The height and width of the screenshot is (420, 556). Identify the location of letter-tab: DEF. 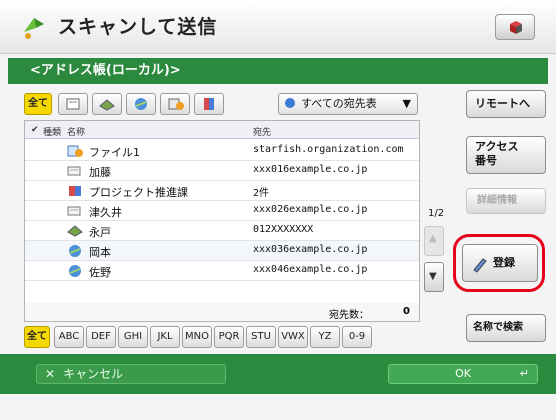
(101, 337).